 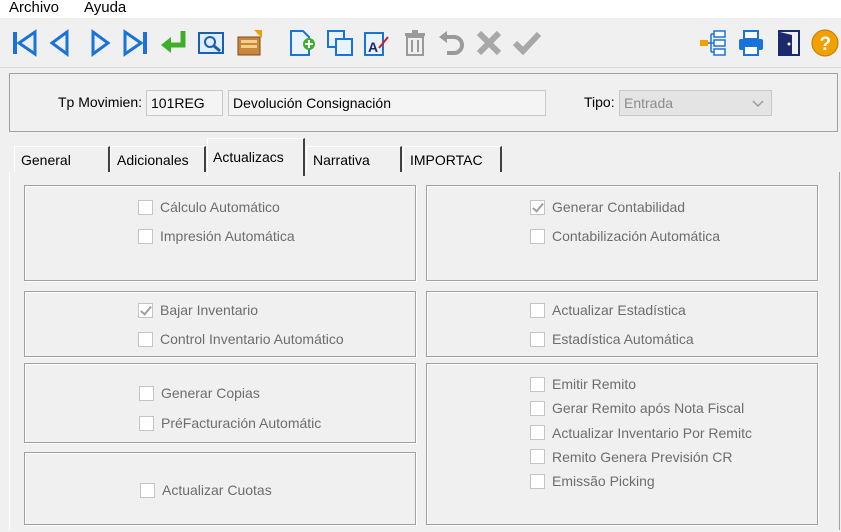 I want to click on preview-button, so click(x=211, y=43).